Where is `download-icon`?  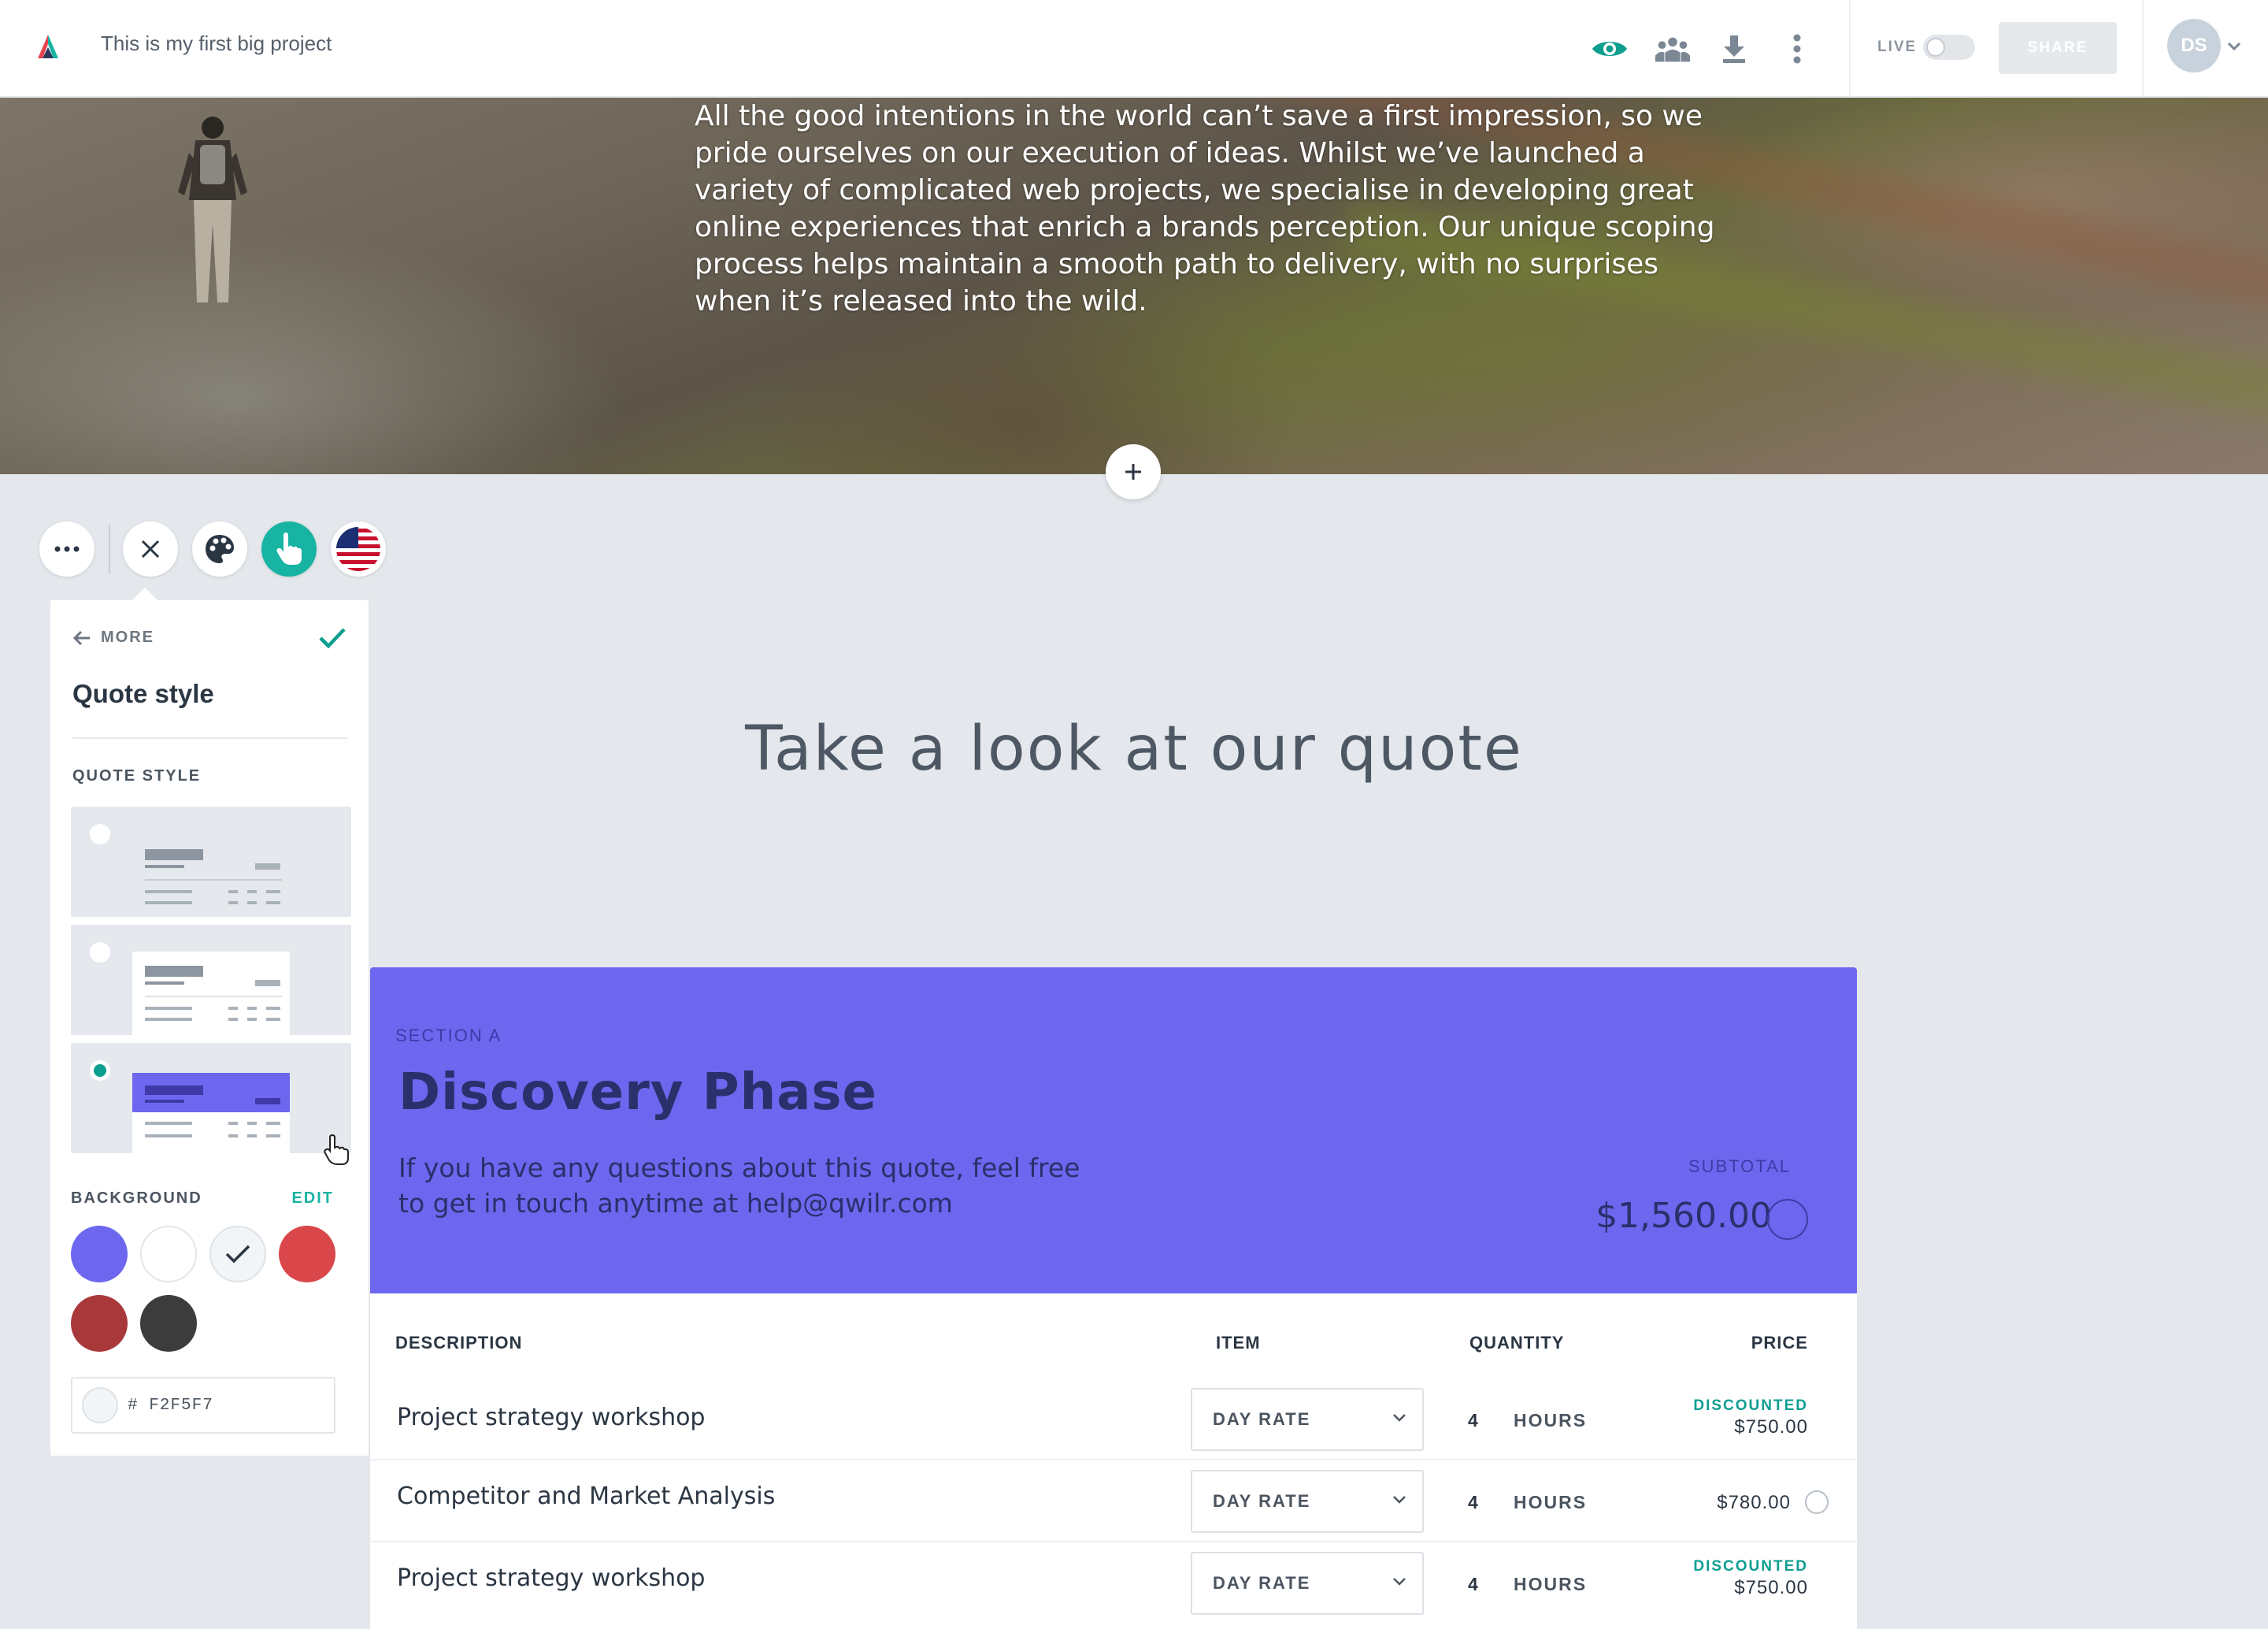 download-icon is located at coordinates (1734, 49).